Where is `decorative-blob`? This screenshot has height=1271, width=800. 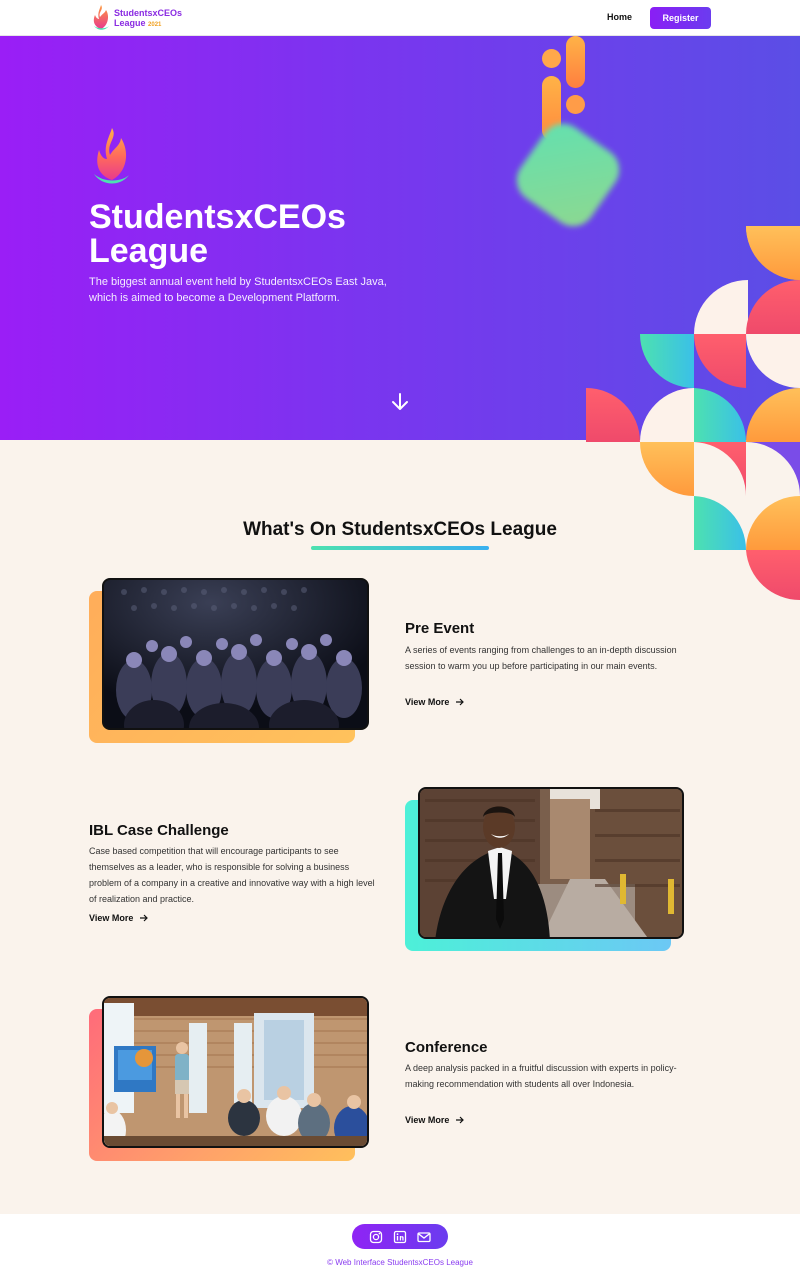
decorative-blob is located at coordinates (568, 175).